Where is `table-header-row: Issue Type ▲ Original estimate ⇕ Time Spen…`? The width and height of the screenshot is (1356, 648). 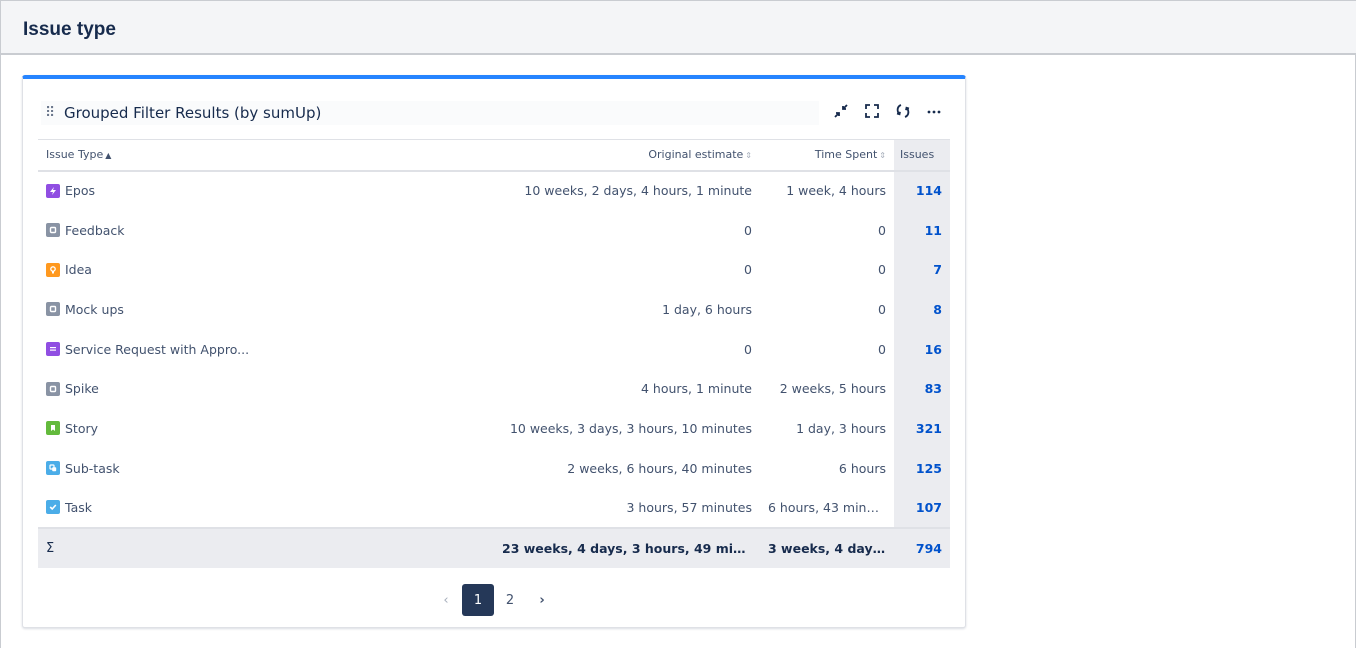 table-header-row: Issue Type ▲ Original estimate ⇕ Time Spen… is located at coordinates (494, 155).